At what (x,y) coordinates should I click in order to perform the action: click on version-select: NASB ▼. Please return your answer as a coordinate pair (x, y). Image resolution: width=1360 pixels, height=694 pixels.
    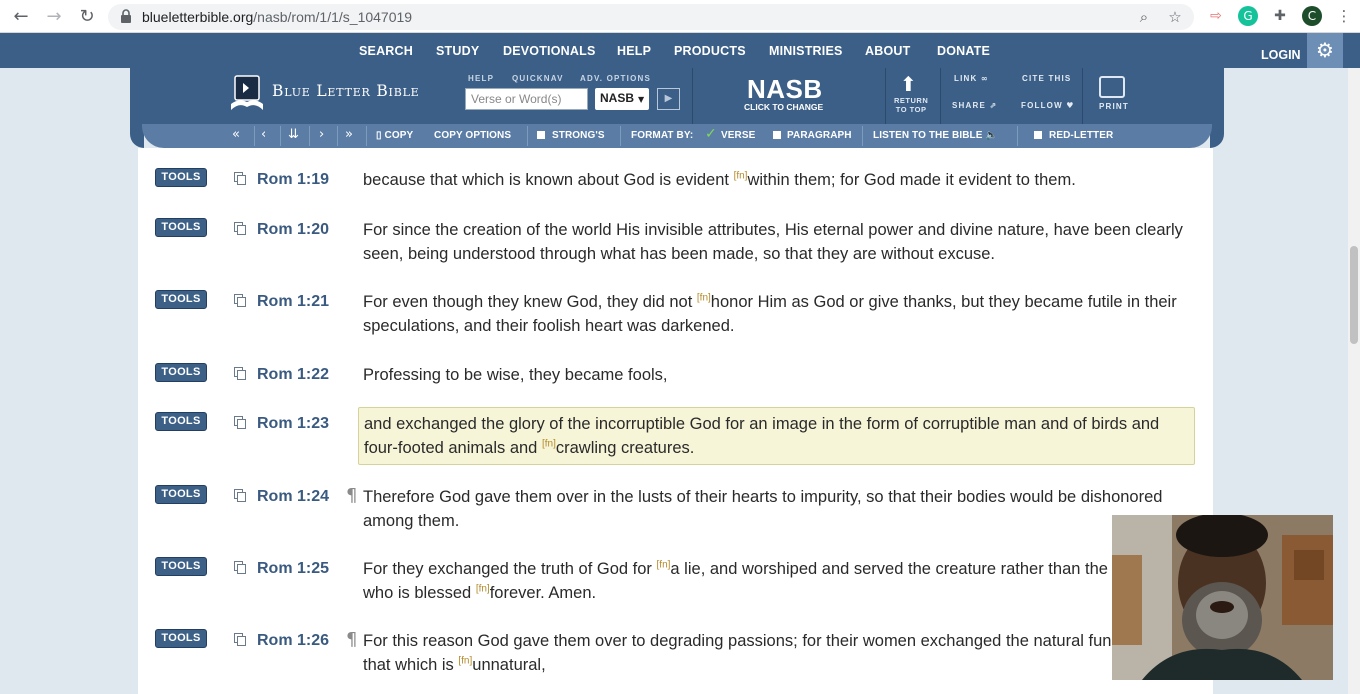
    Looking at the image, I should click on (622, 99).